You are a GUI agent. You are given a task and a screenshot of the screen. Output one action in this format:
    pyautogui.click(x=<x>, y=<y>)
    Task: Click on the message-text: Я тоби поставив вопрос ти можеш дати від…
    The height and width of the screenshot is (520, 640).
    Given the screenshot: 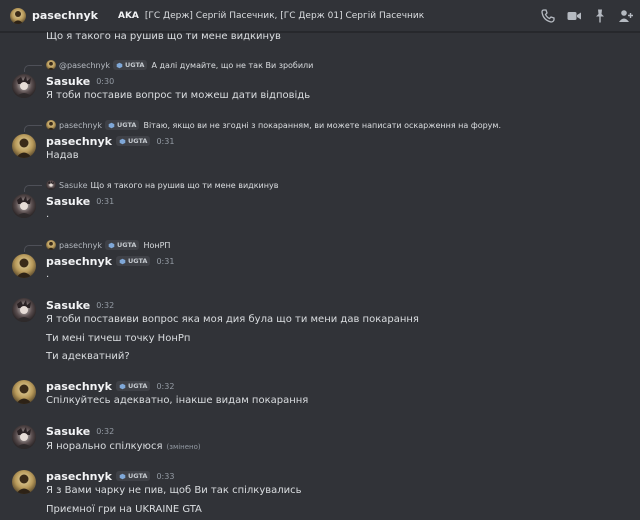 What is the action you would take?
    pyautogui.click(x=178, y=95)
    